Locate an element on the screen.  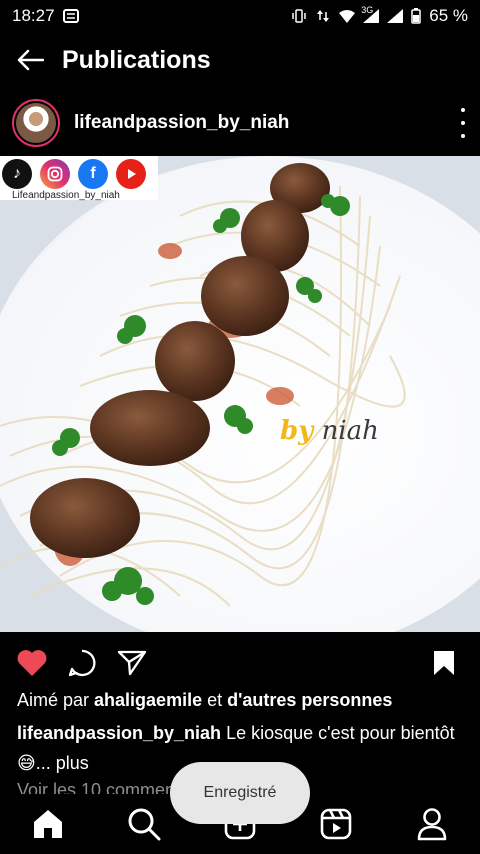
caption-more-link: ... plus is located at coordinates (62, 763).